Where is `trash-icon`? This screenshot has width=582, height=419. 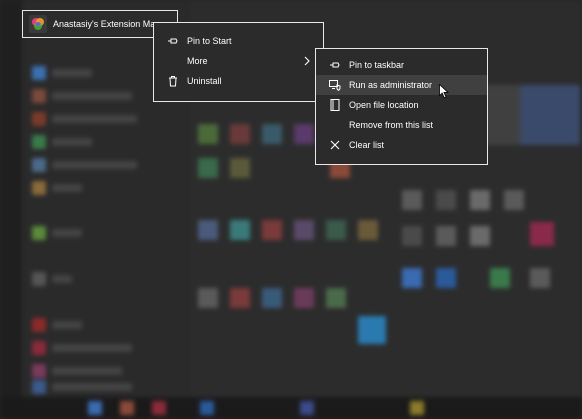
trash-icon is located at coordinates (173, 81).